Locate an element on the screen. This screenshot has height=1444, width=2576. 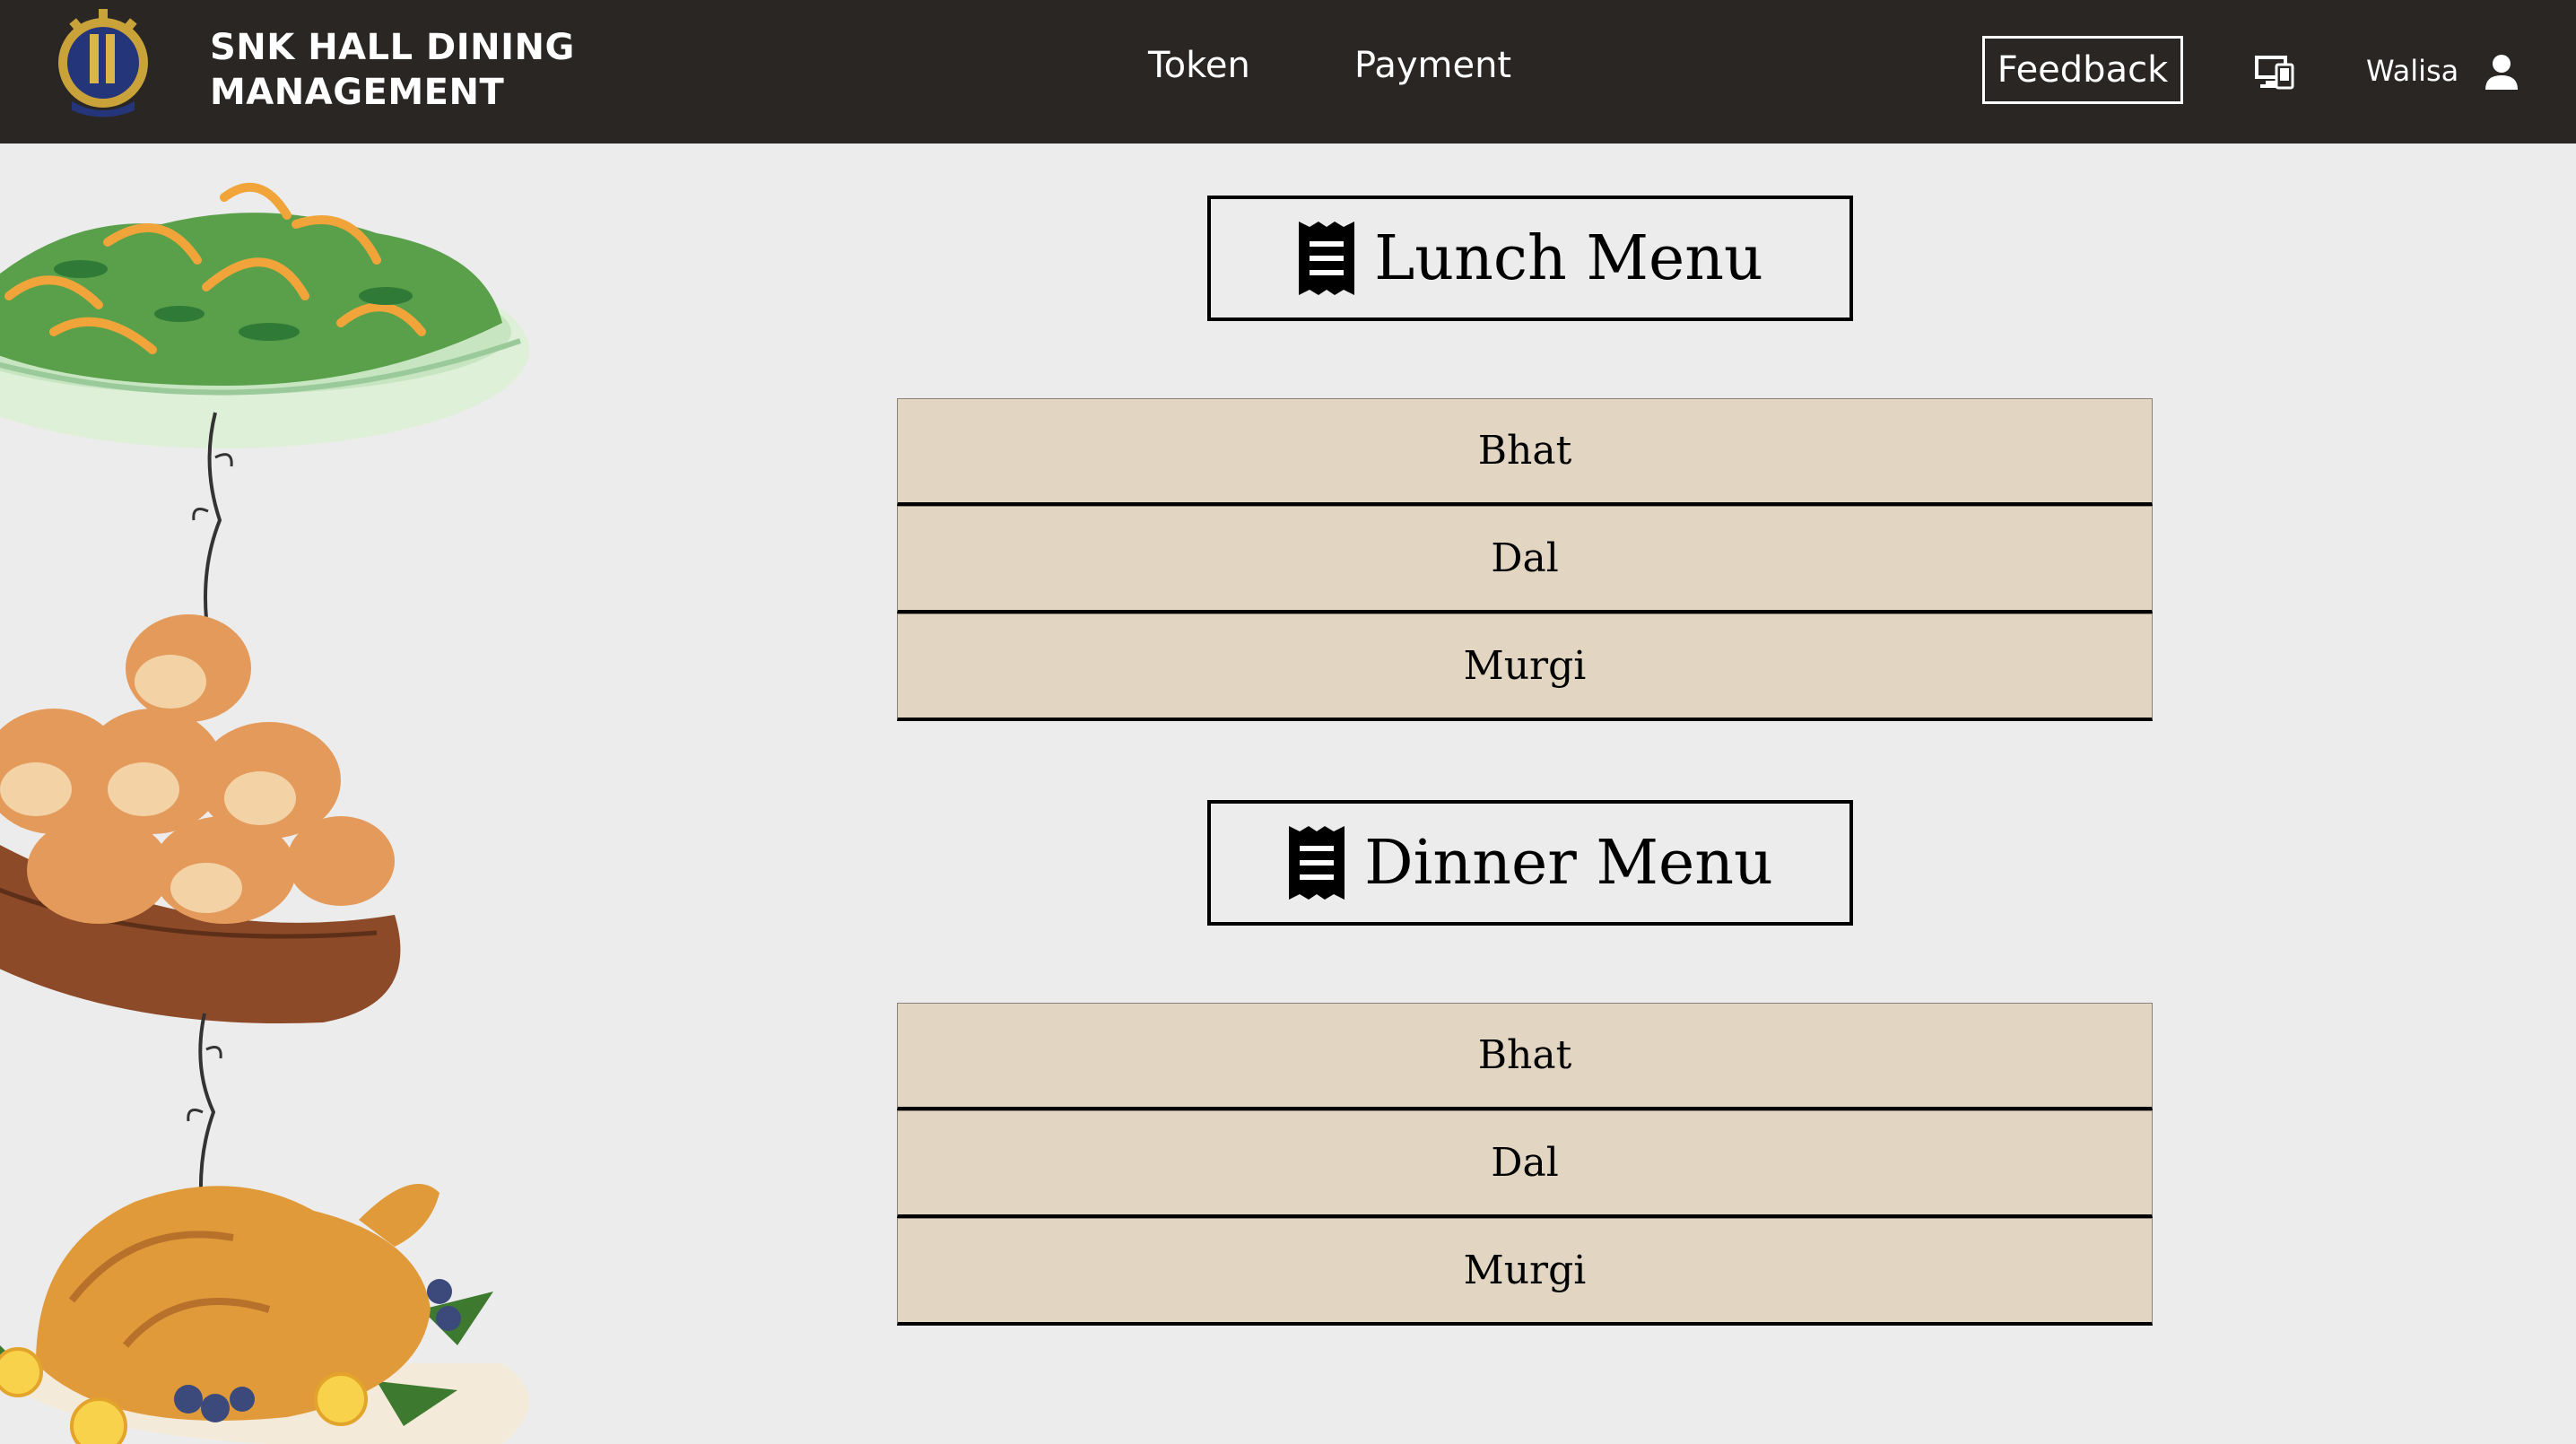
brand-line-1: SNK HALL DINING is located at coordinates (392, 47).